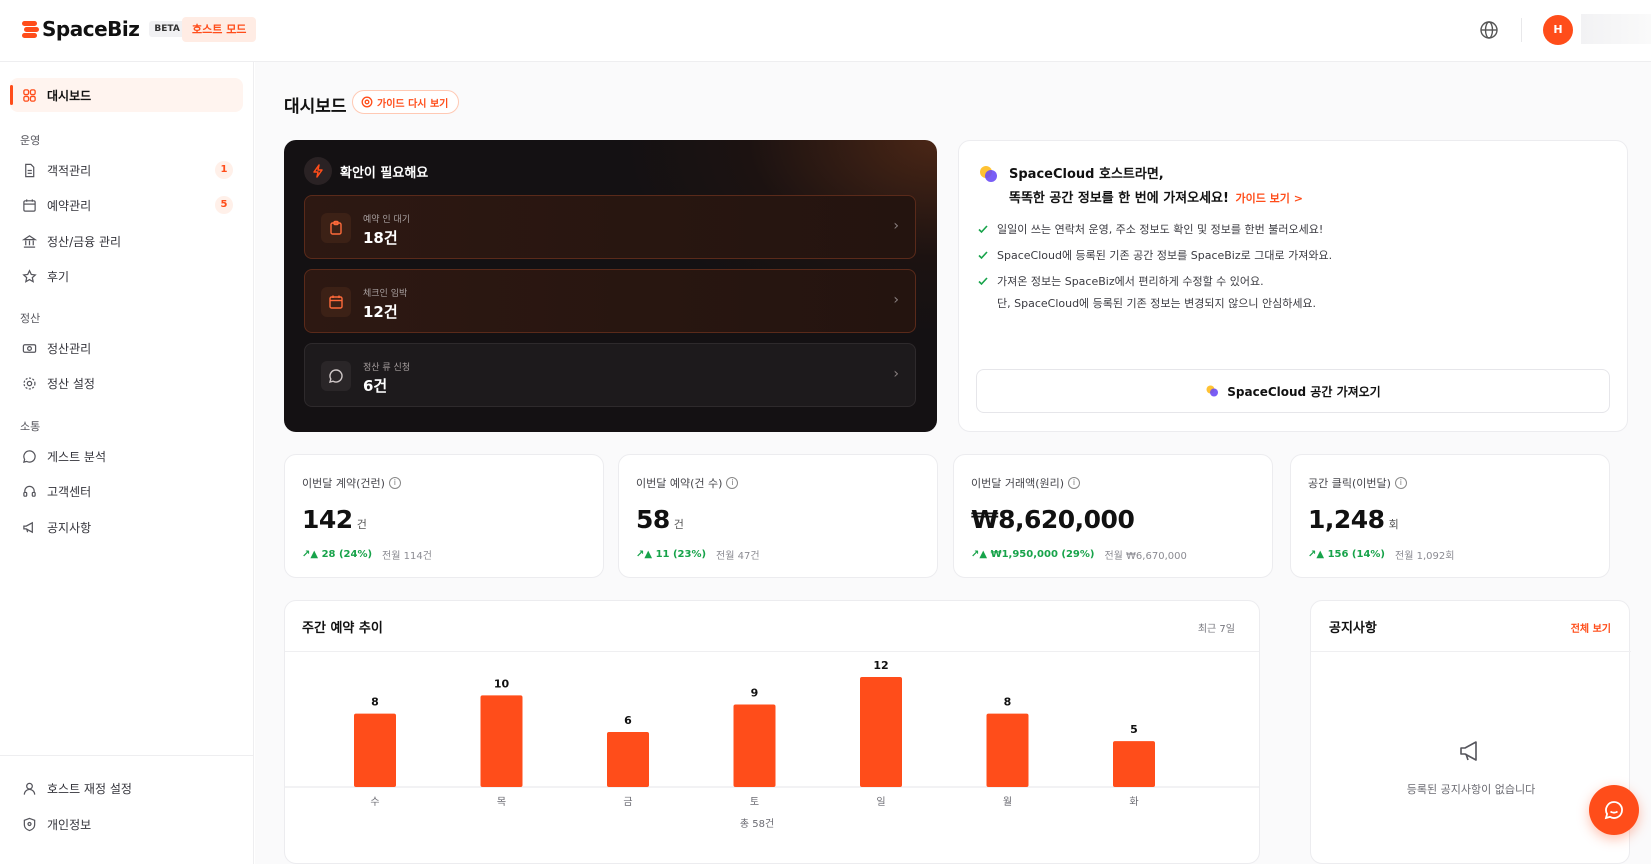 The height and width of the screenshot is (864, 1651). I want to click on stat-value: ₩8,620,000, so click(1054, 519).